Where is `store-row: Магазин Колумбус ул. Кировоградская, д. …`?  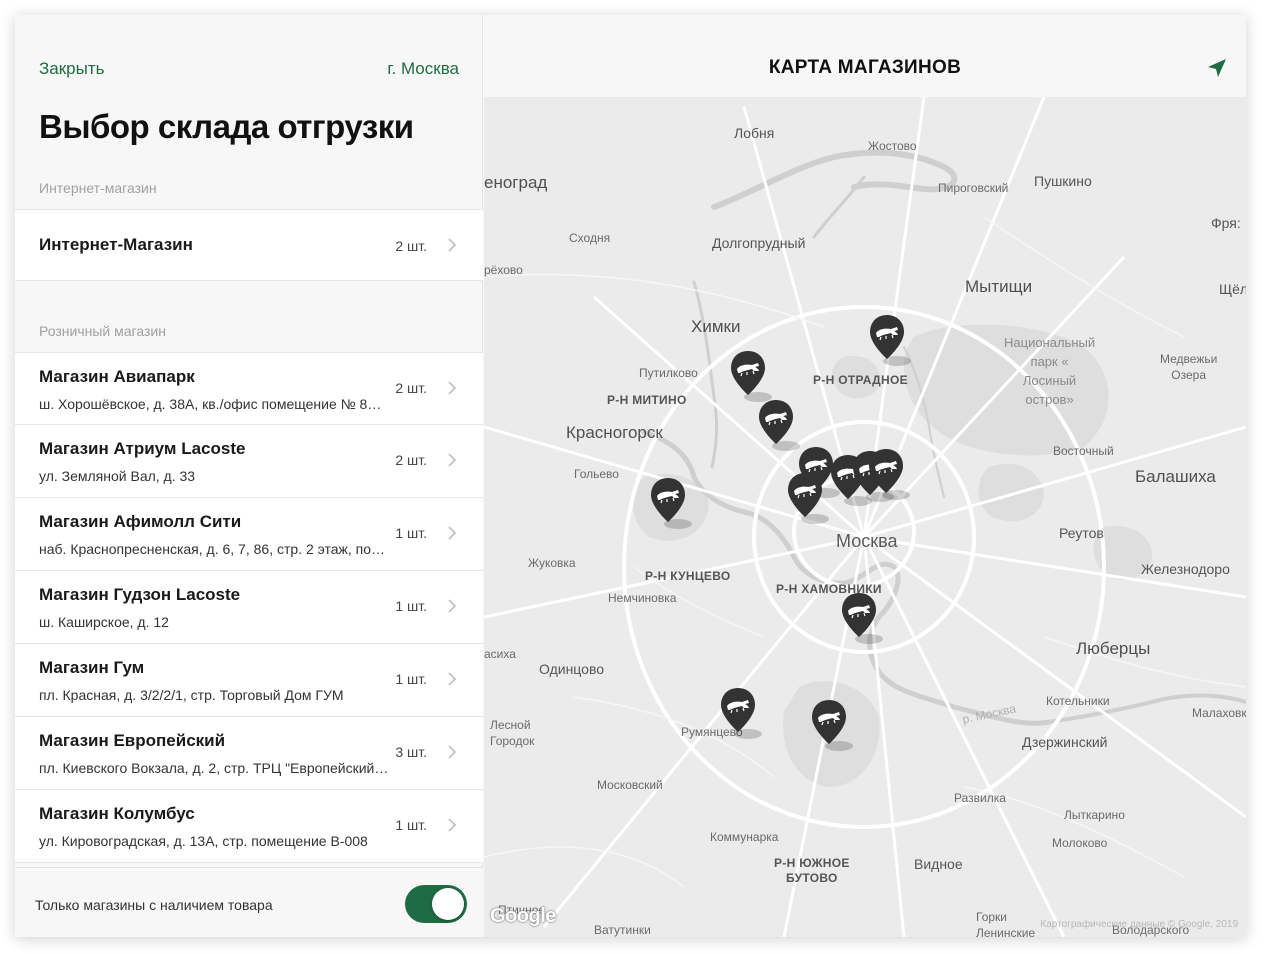 store-row: Магазин Колумбус ул. Кировоградская, д. … is located at coordinates (249, 826).